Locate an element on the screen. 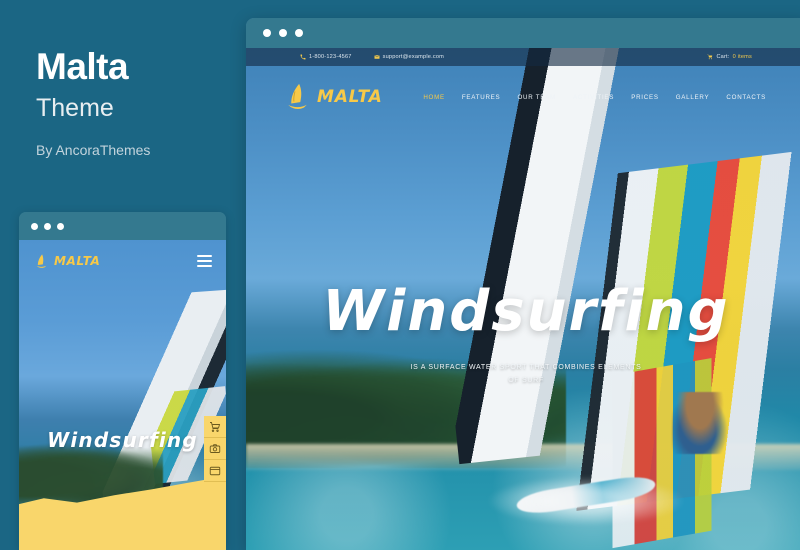  site-logo-text: MALTA is located at coordinates (350, 97).